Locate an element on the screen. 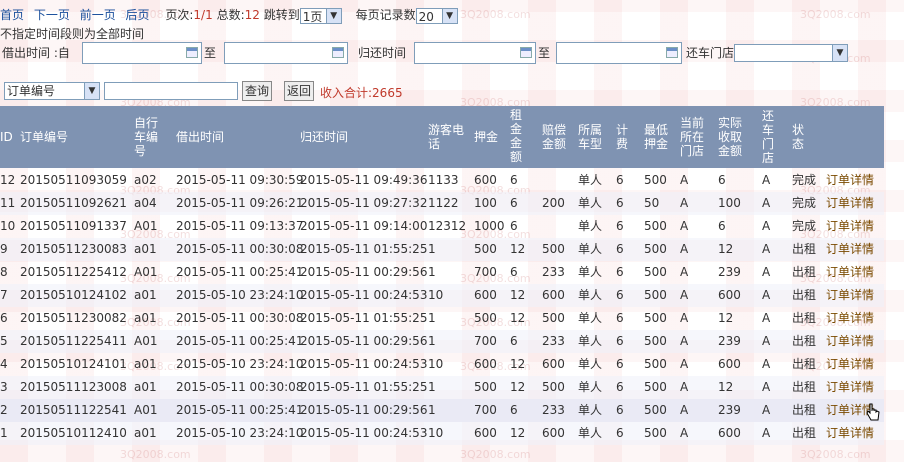  cell-phone: 10 is located at coordinates (436, 295).